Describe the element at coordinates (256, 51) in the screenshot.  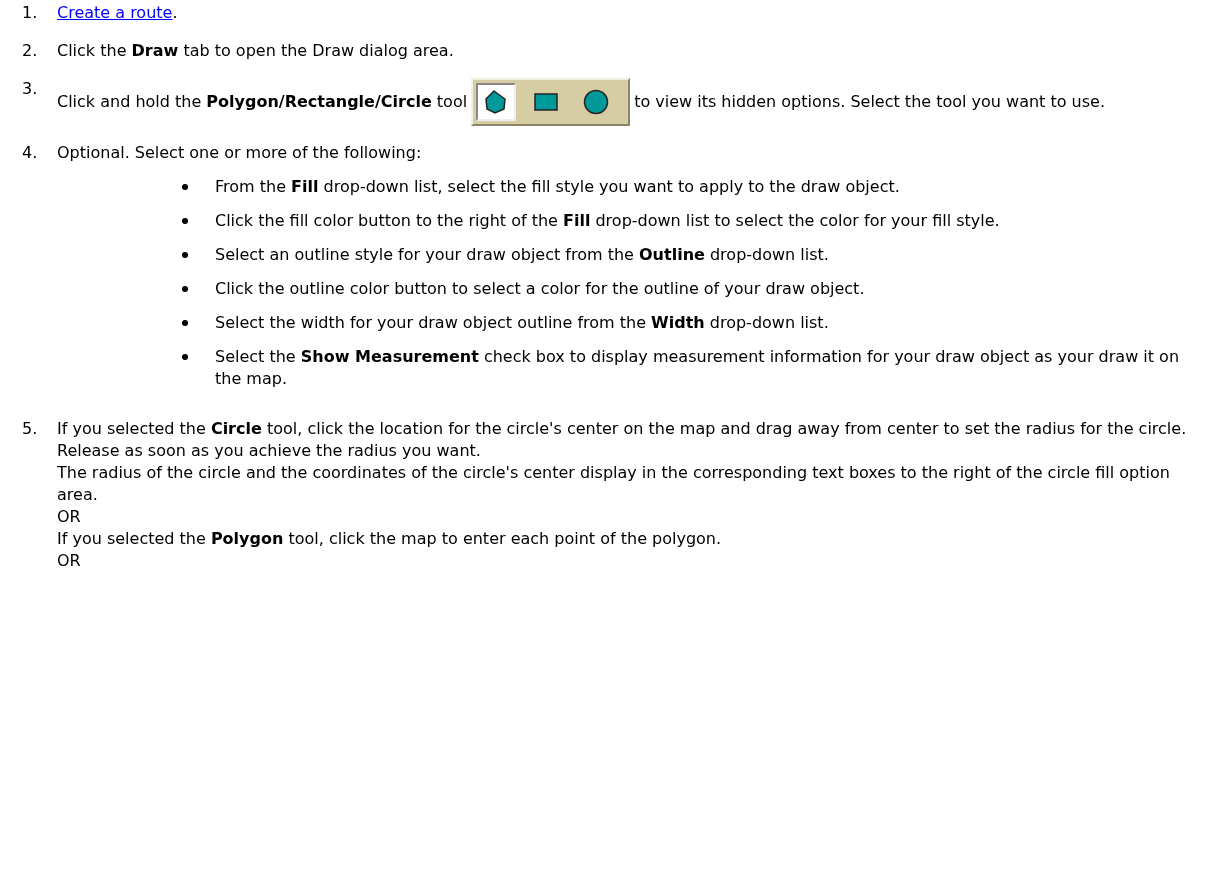
I see `step-text: Click the Draw tab to open the Draw dialog area.` at that location.